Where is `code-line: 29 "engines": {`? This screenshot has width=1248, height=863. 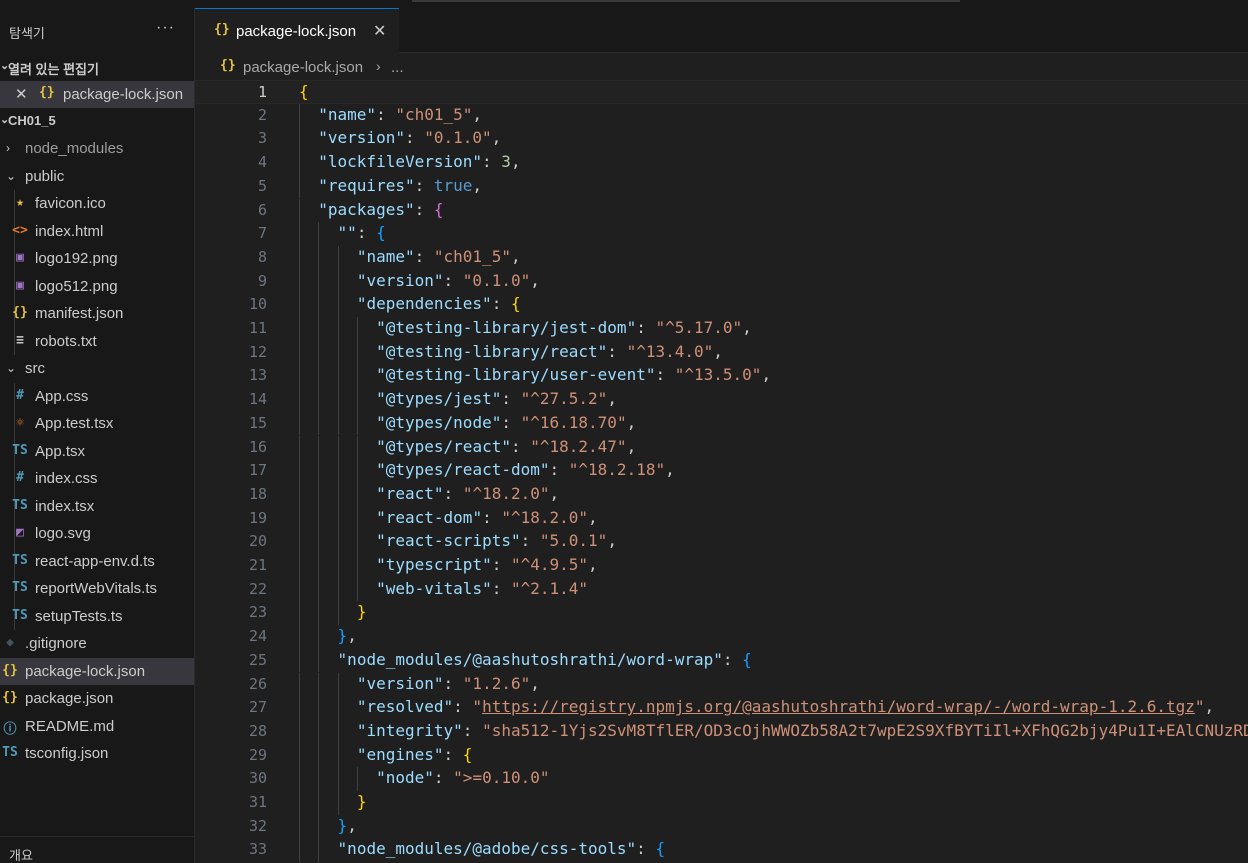
code-line: 29 "engines": { is located at coordinates (721, 755).